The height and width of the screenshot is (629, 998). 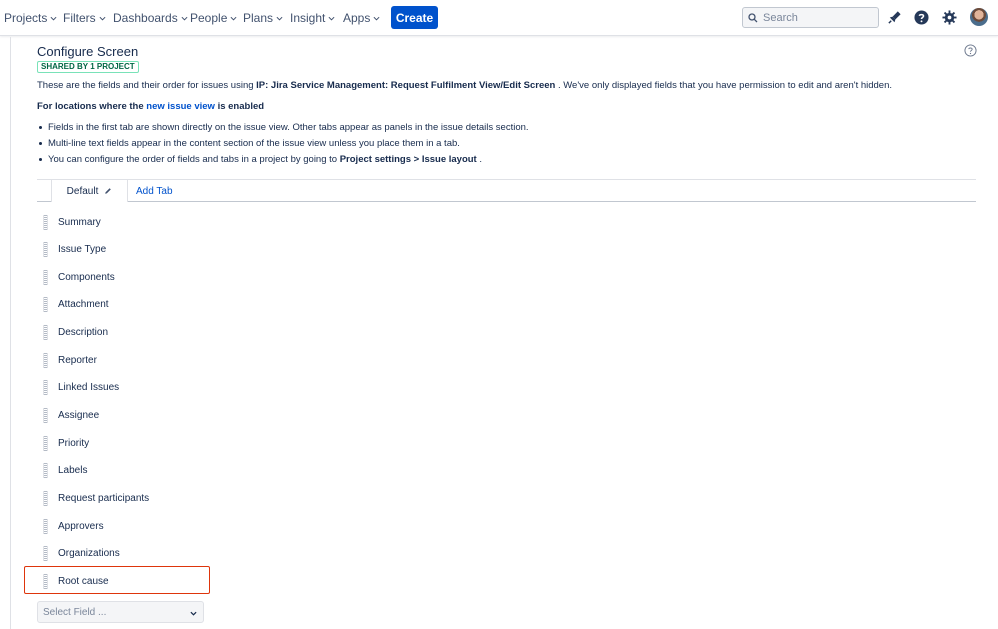 What do you see at coordinates (74, 443) in the screenshot?
I see `field-label: Priority` at bounding box center [74, 443].